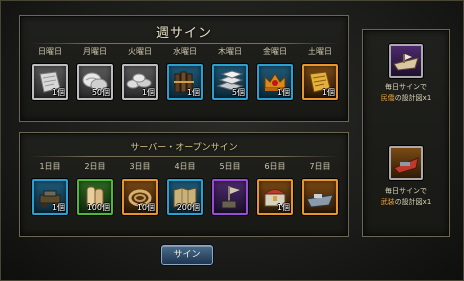 The width and height of the screenshot is (464, 281). What do you see at coordinates (320, 51) in the screenshot?
I see `day-label: 土曜日` at bounding box center [320, 51].